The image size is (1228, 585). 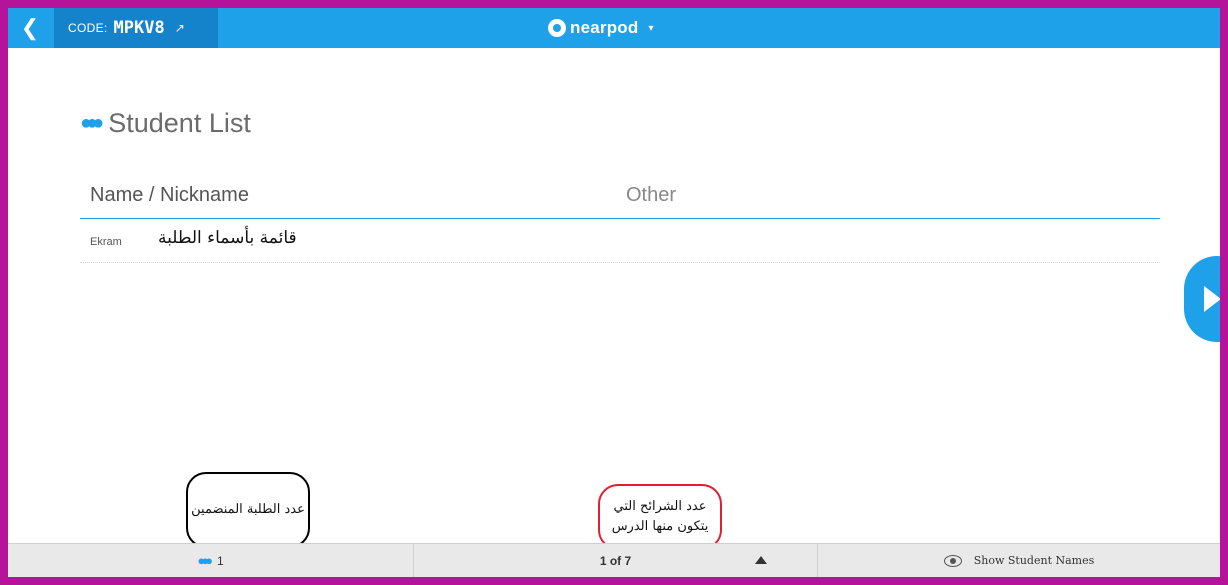 What do you see at coordinates (660, 506) in the screenshot?
I see `callout-text-line-1: عدد الشرائح التي` at bounding box center [660, 506].